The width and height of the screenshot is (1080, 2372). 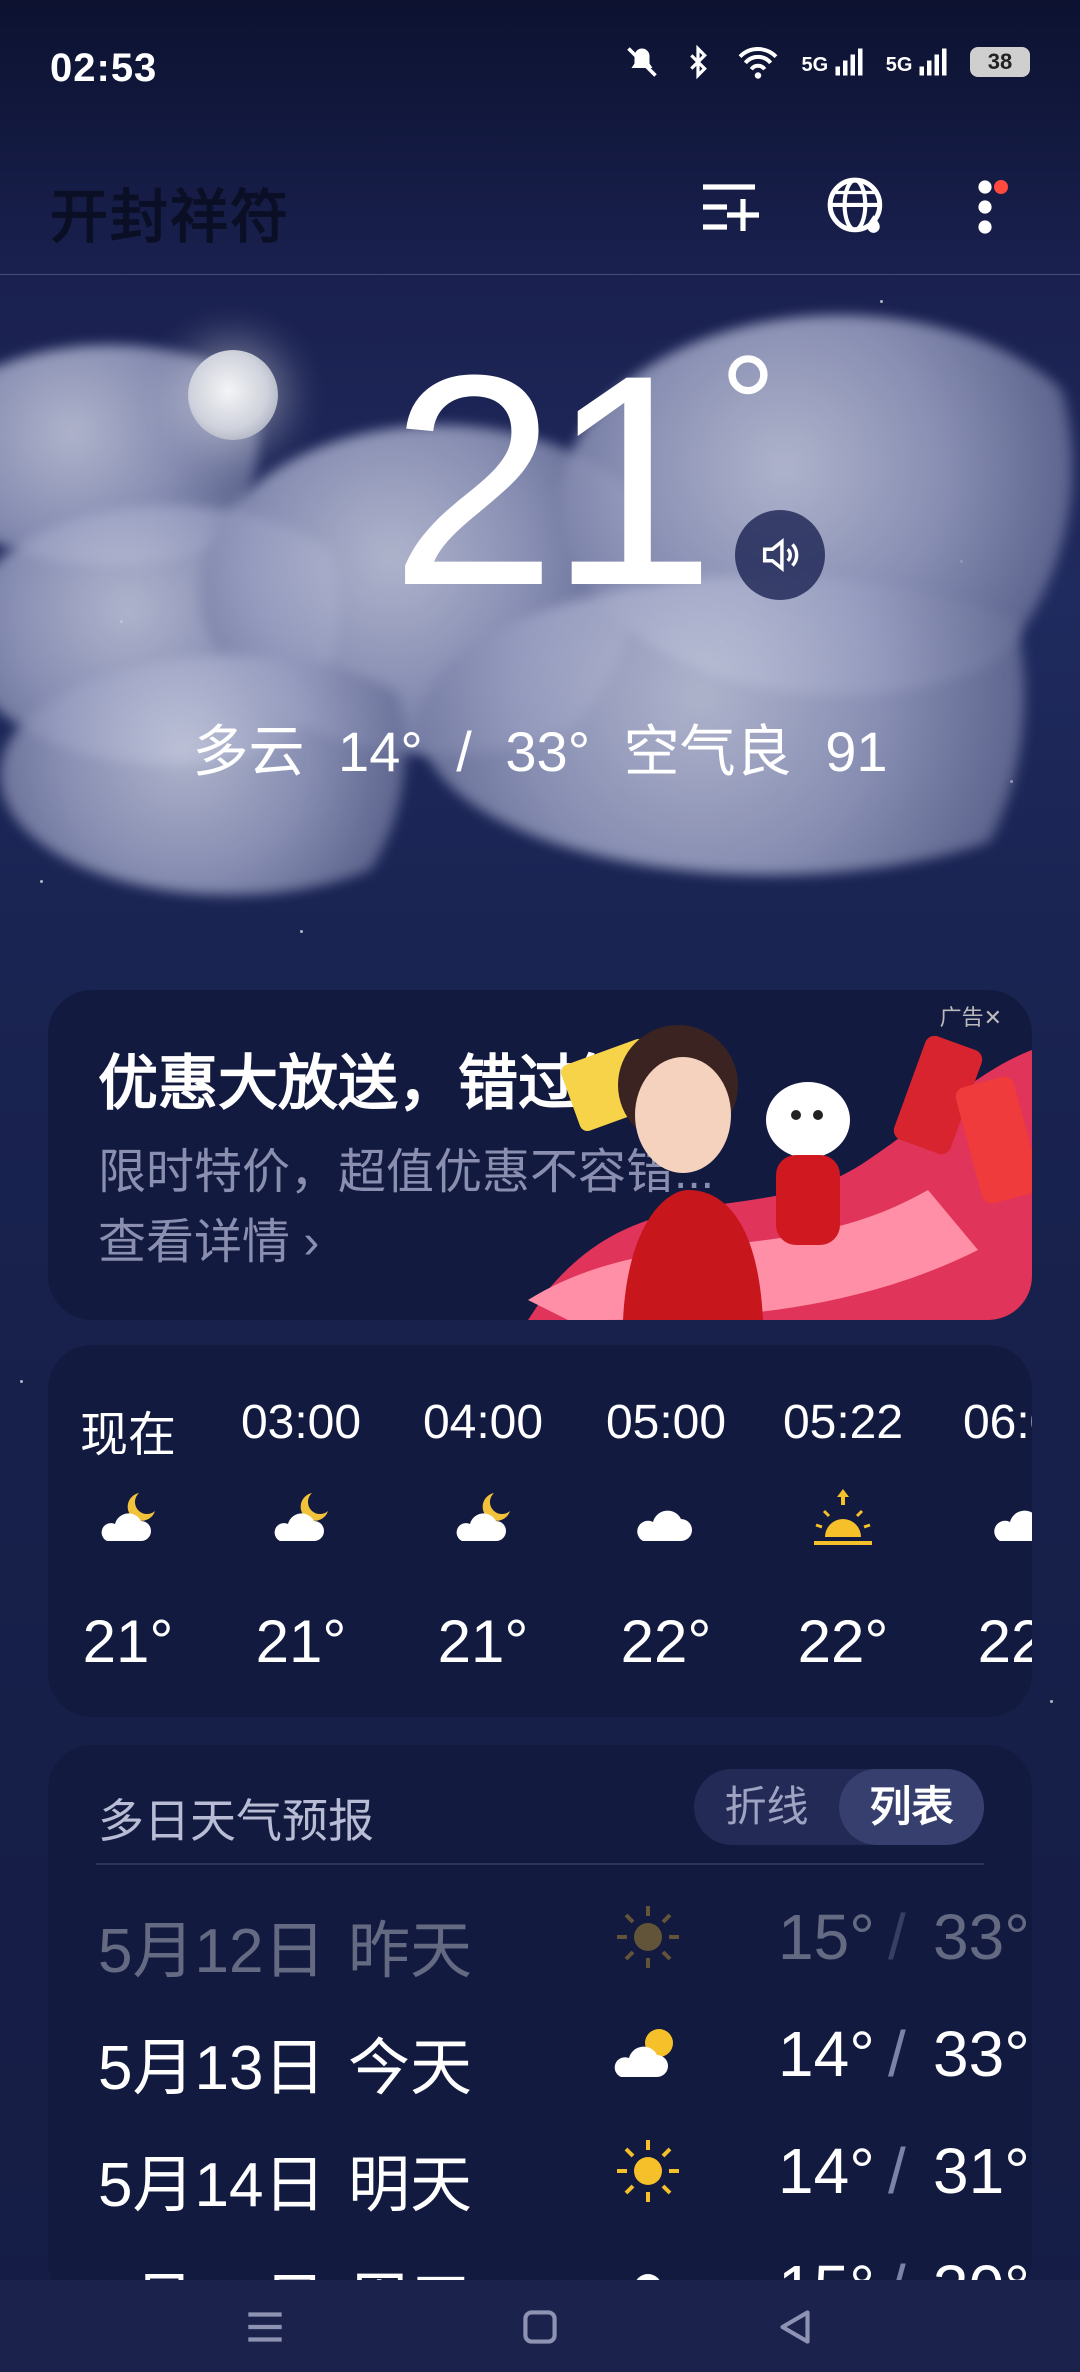 What do you see at coordinates (464, 751) in the screenshot?
I see `temp-range-text: 14° / 33°` at bounding box center [464, 751].